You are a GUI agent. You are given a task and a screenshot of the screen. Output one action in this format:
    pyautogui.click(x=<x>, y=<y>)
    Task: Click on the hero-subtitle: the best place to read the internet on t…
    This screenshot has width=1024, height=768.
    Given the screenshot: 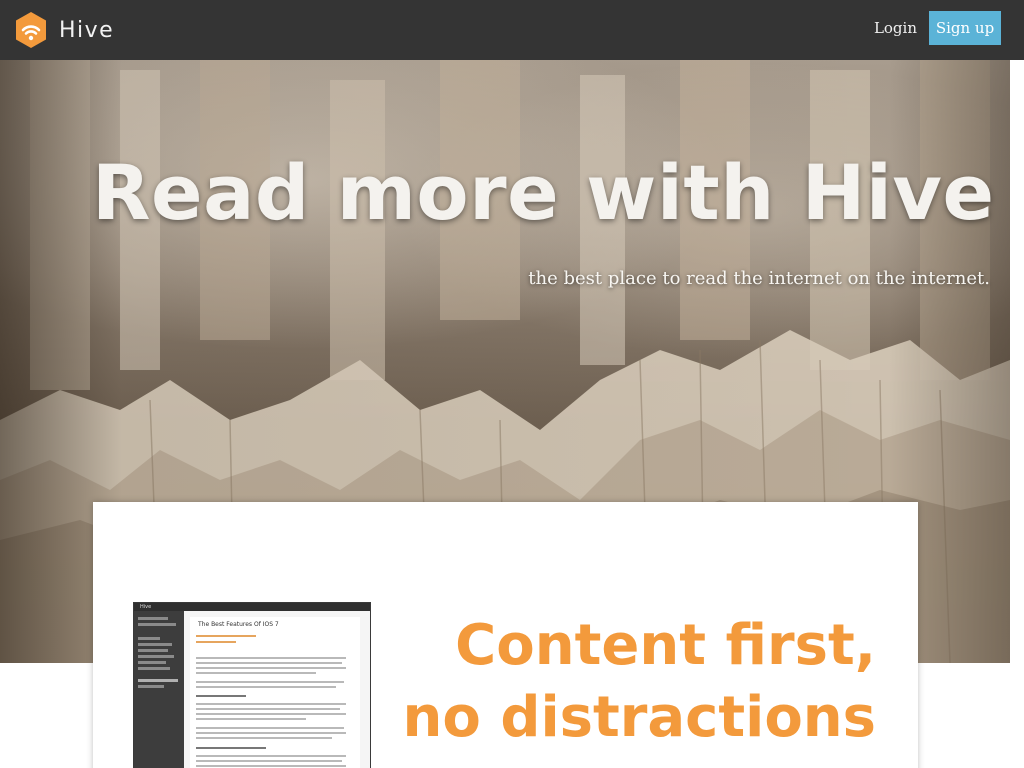 What is the action you would take?
    pyautogui.click(x=759, y=278)
    